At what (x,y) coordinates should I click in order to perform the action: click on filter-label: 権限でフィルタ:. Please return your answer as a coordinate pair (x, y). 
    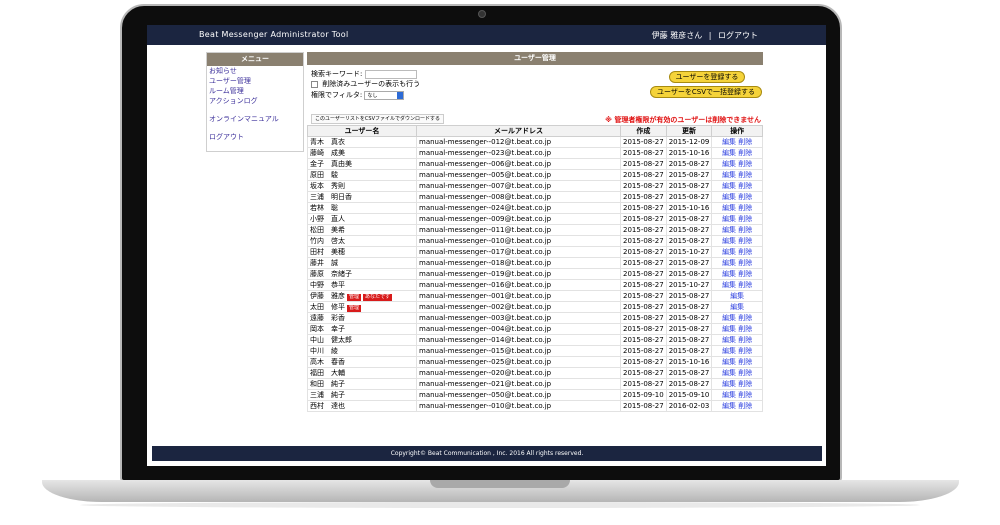
    Looking at the image, I should click on (337, 95).